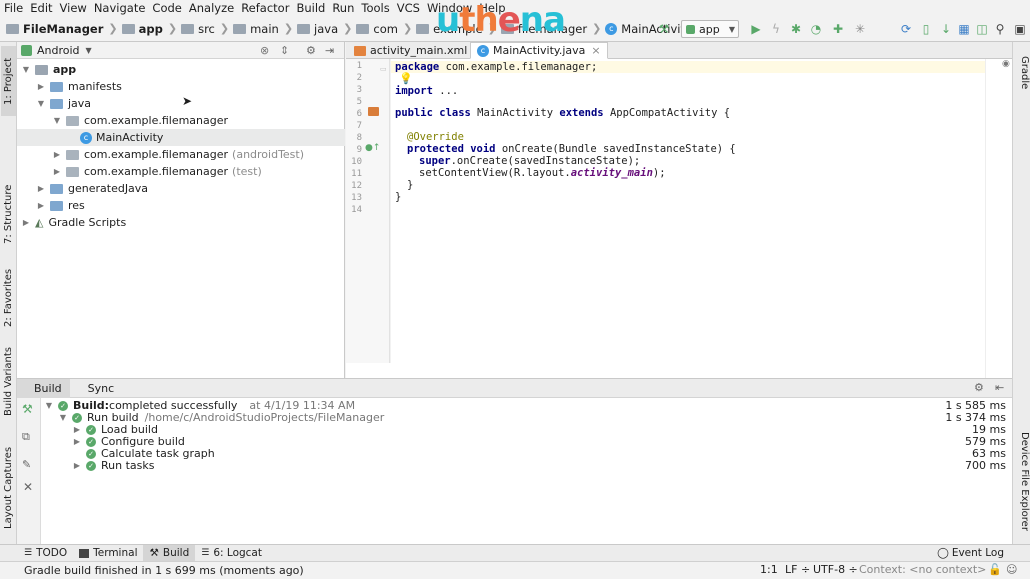  I want to click on run-icon: ▶, so click(756, 29).